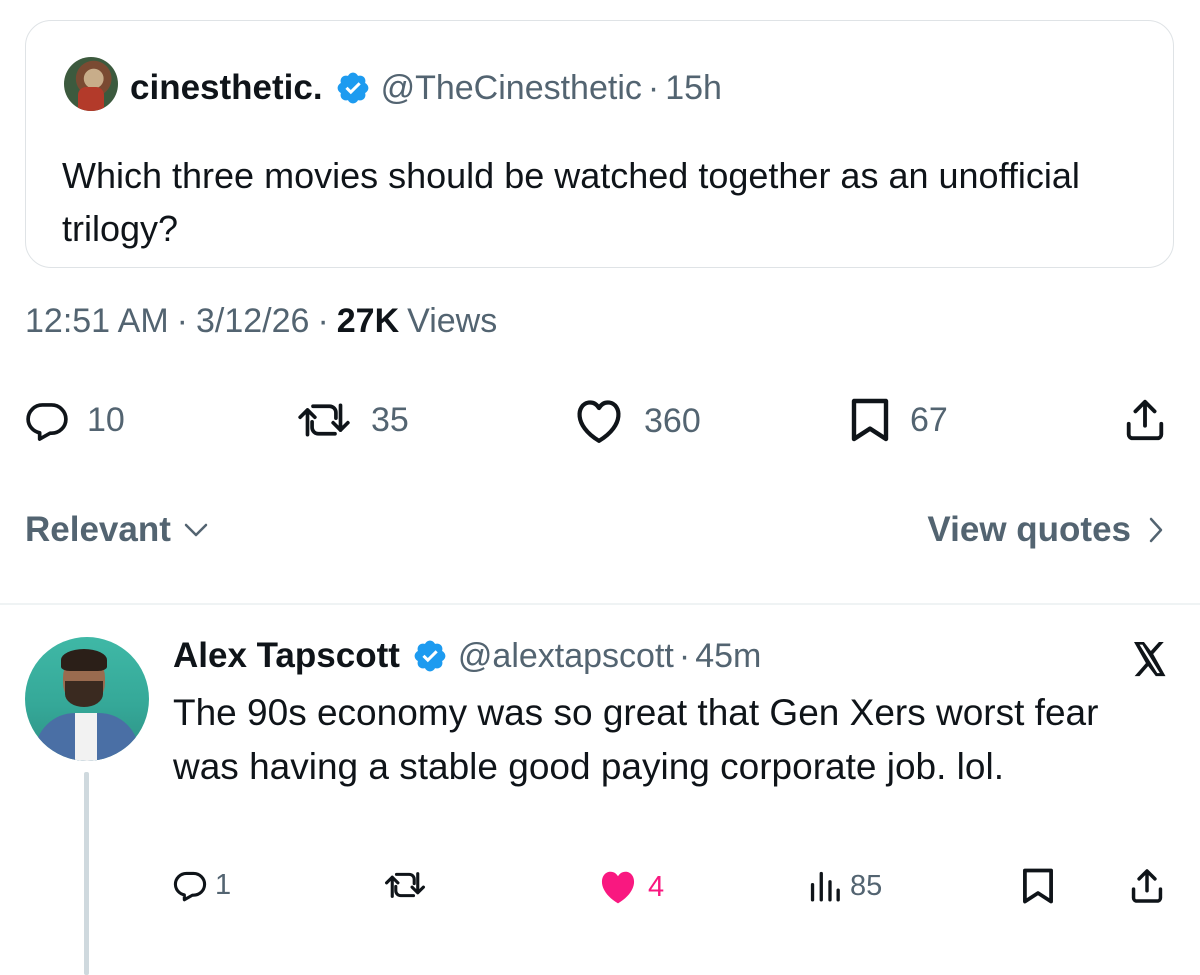 The height and width of the screenshot is (975, 1200). What do you see at coordinates (223, 884) in the screenshot?
I see `reply-reply-count: 1` at bounding box center [223, 884].